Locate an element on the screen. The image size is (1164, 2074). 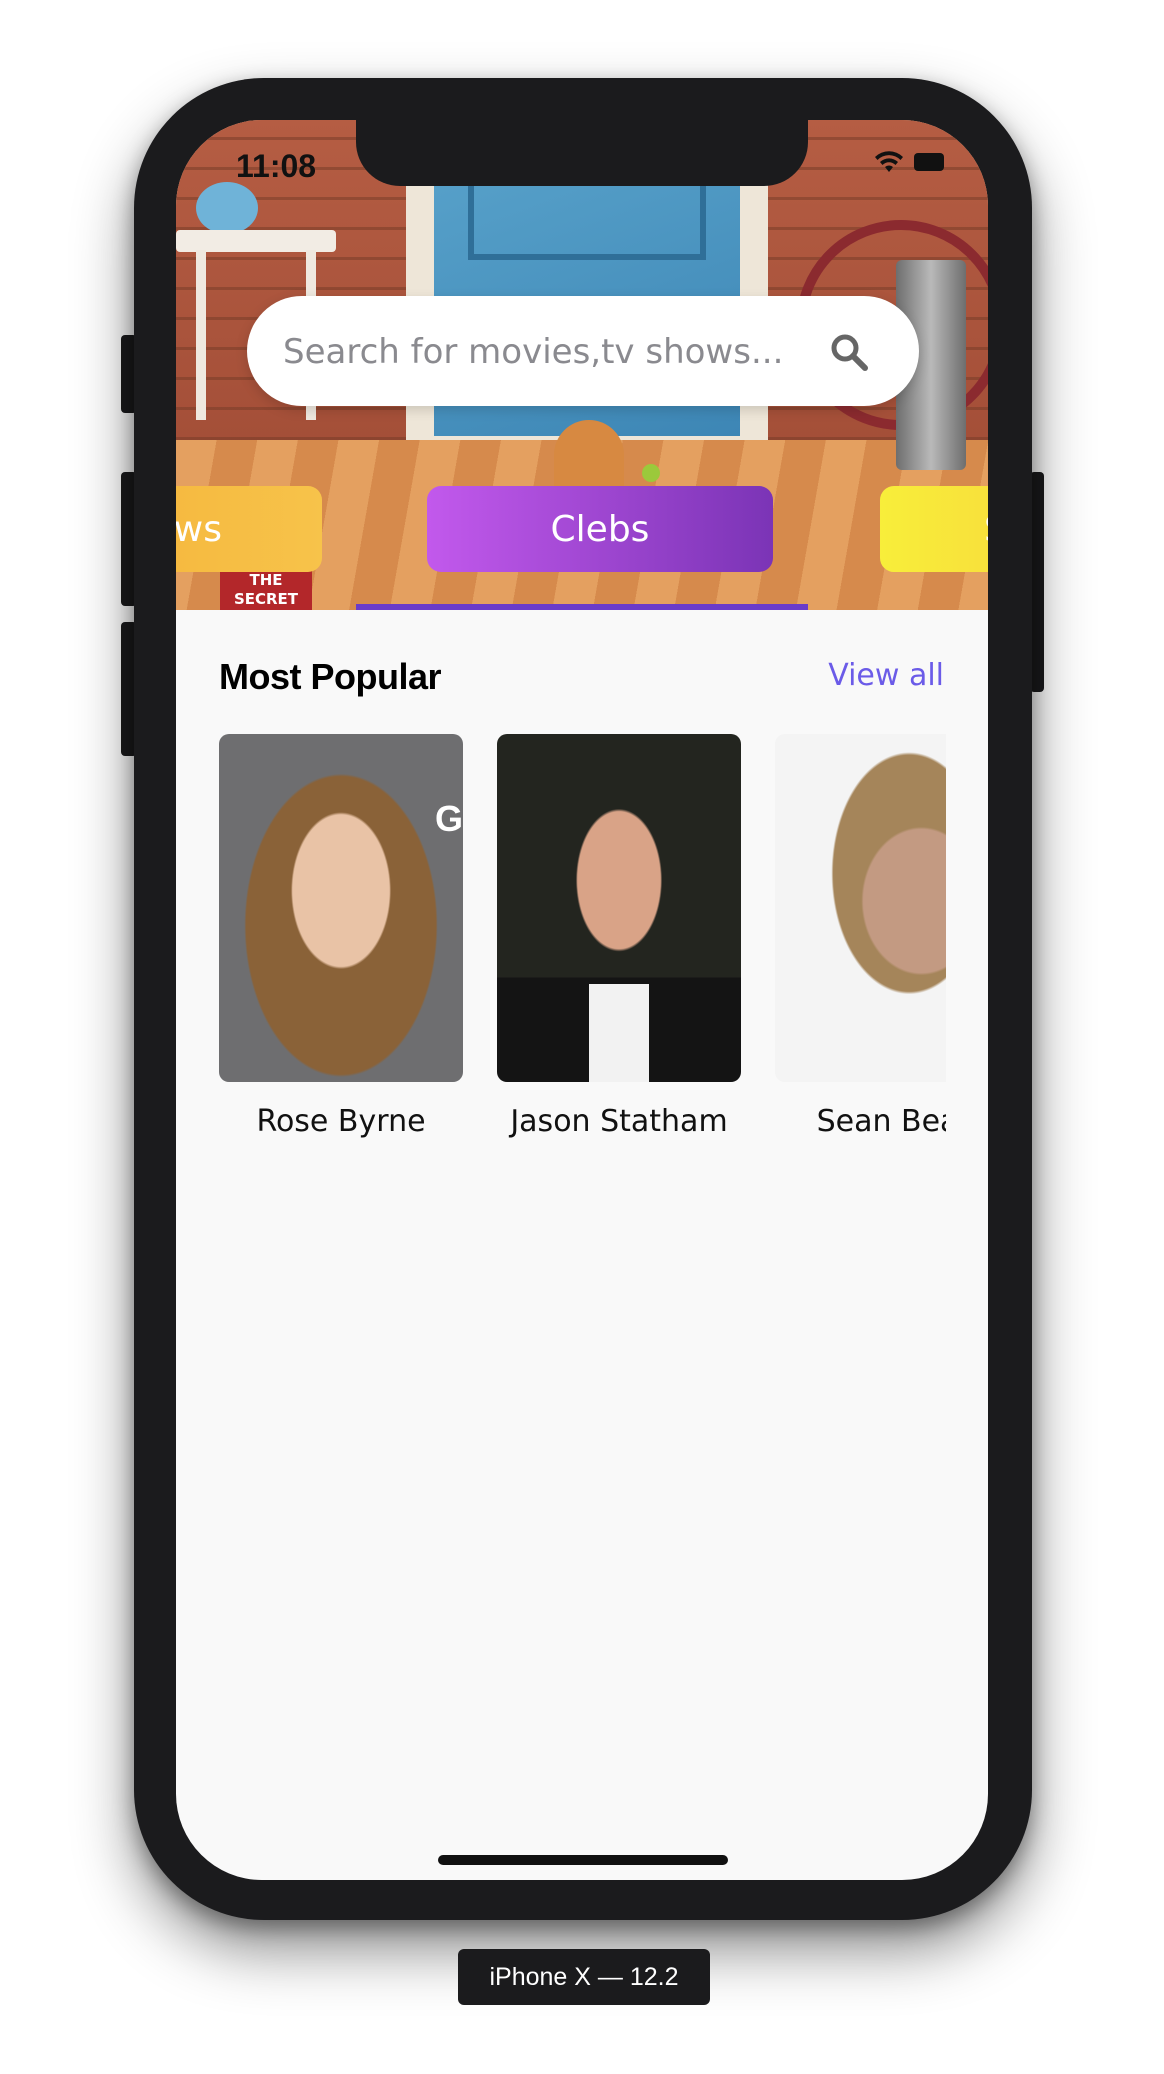
vase-image is located at coordinates (227, 208).